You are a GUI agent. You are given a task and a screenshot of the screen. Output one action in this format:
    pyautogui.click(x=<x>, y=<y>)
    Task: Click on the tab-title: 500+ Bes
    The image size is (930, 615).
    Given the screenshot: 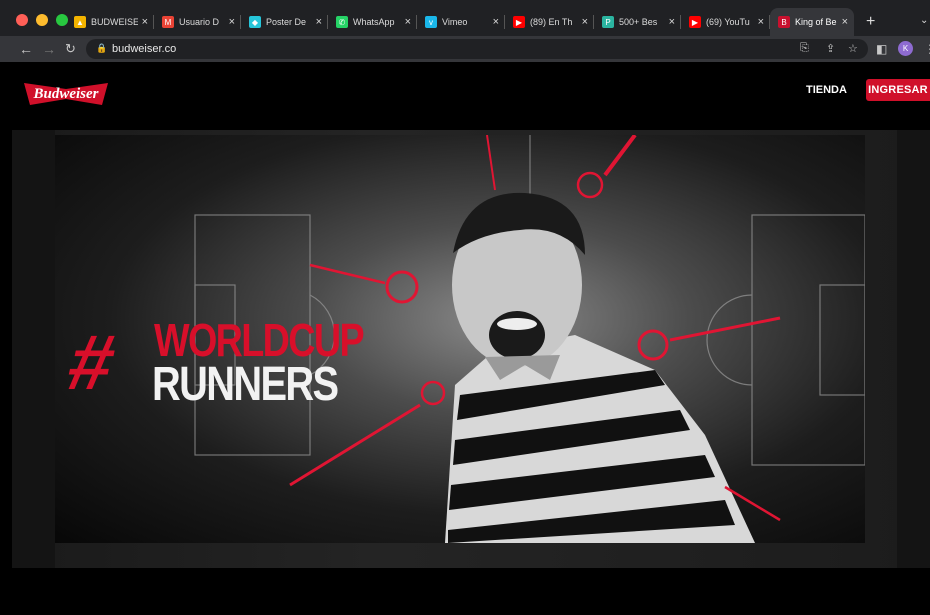 What is the action you would take?
    pyautogui.click(x=638, y=22)
    